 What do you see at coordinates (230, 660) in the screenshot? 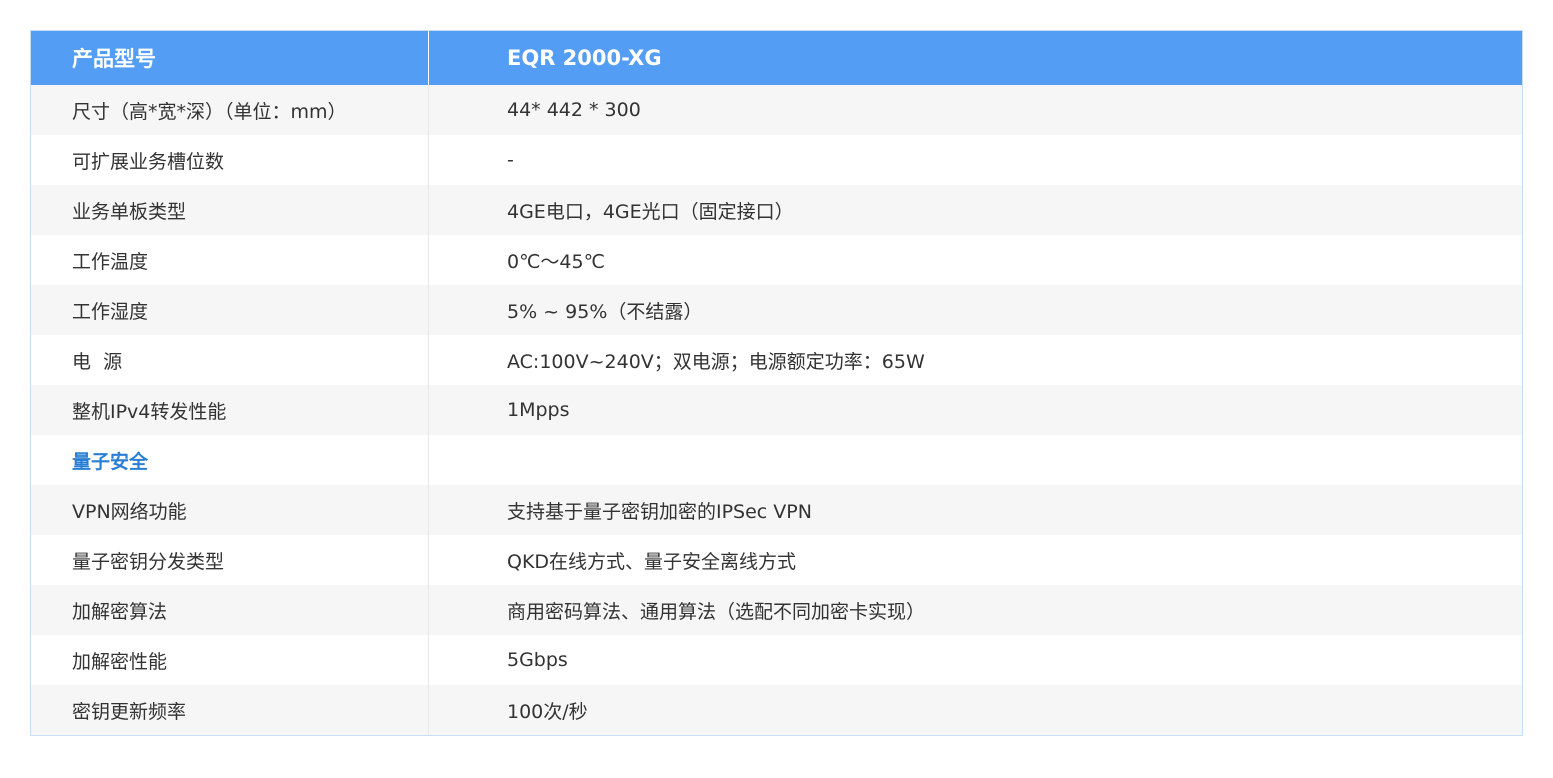
I see `row-label: 加解密性能` at bounding box center [230, 660].